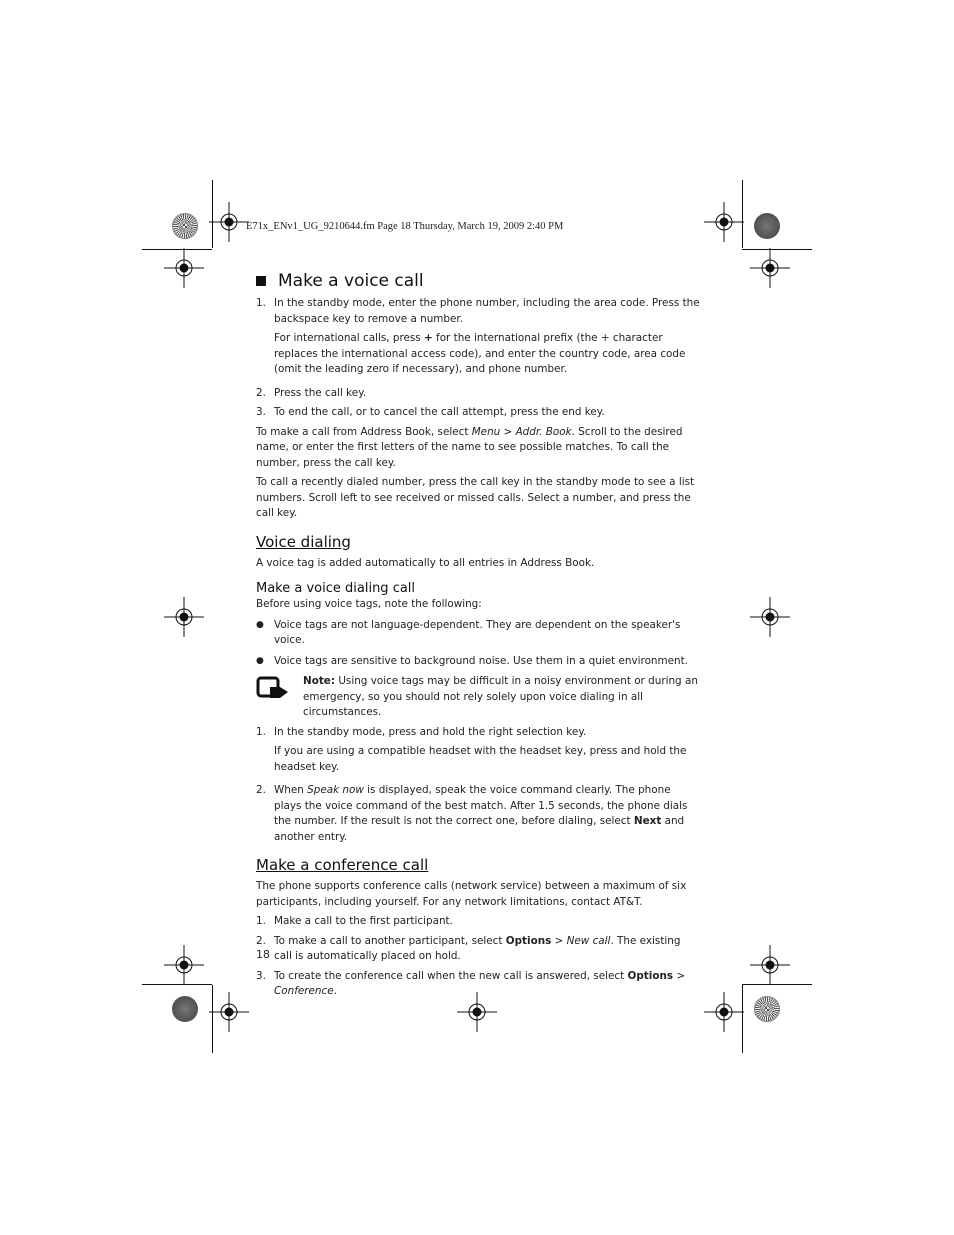 This screenshot has width=954, height=1235. Describe the element at coordinates (185, 226) in the screenshot. I see `color-bar-spiral-top-left-icon` at that location.